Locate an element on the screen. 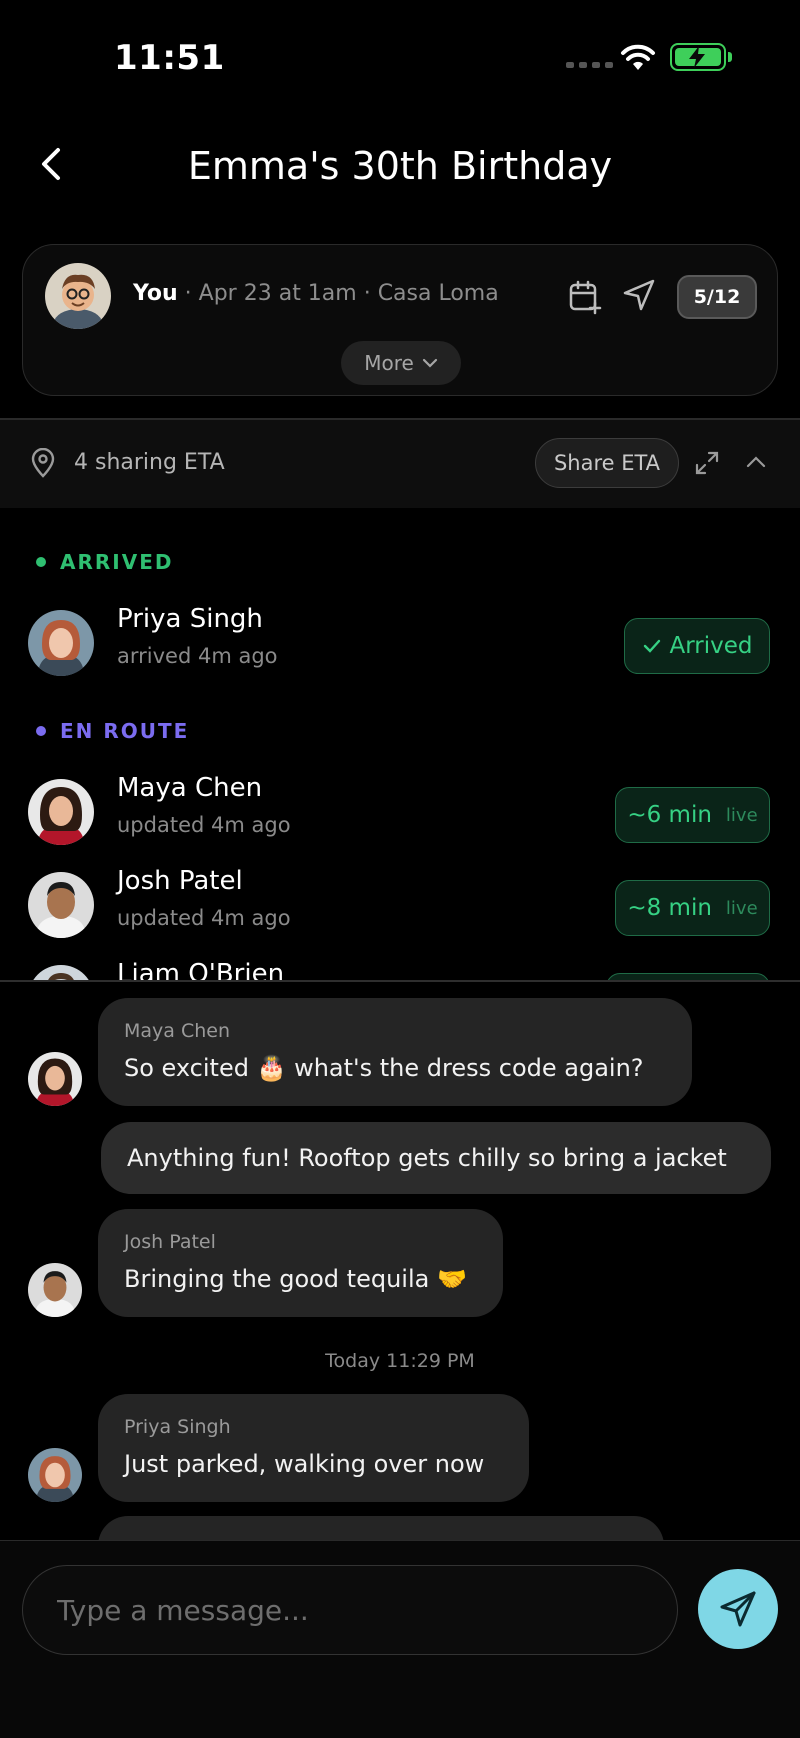 This screenshot has width=800, height=1738. battery-icon is located at coordinates (698, 57).